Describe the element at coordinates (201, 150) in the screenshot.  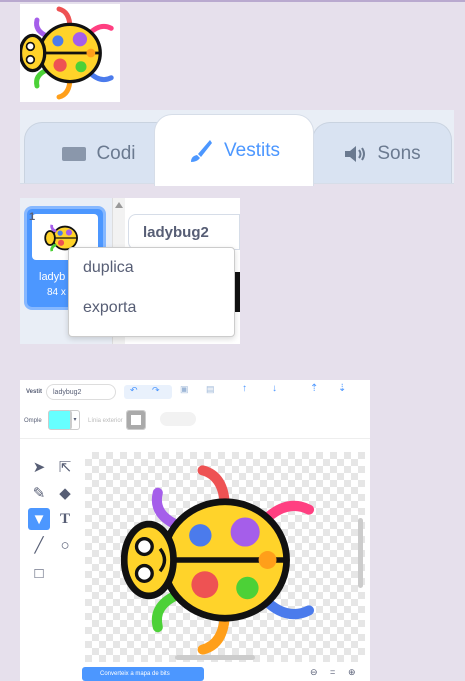
I see `brush-icon` at that location.